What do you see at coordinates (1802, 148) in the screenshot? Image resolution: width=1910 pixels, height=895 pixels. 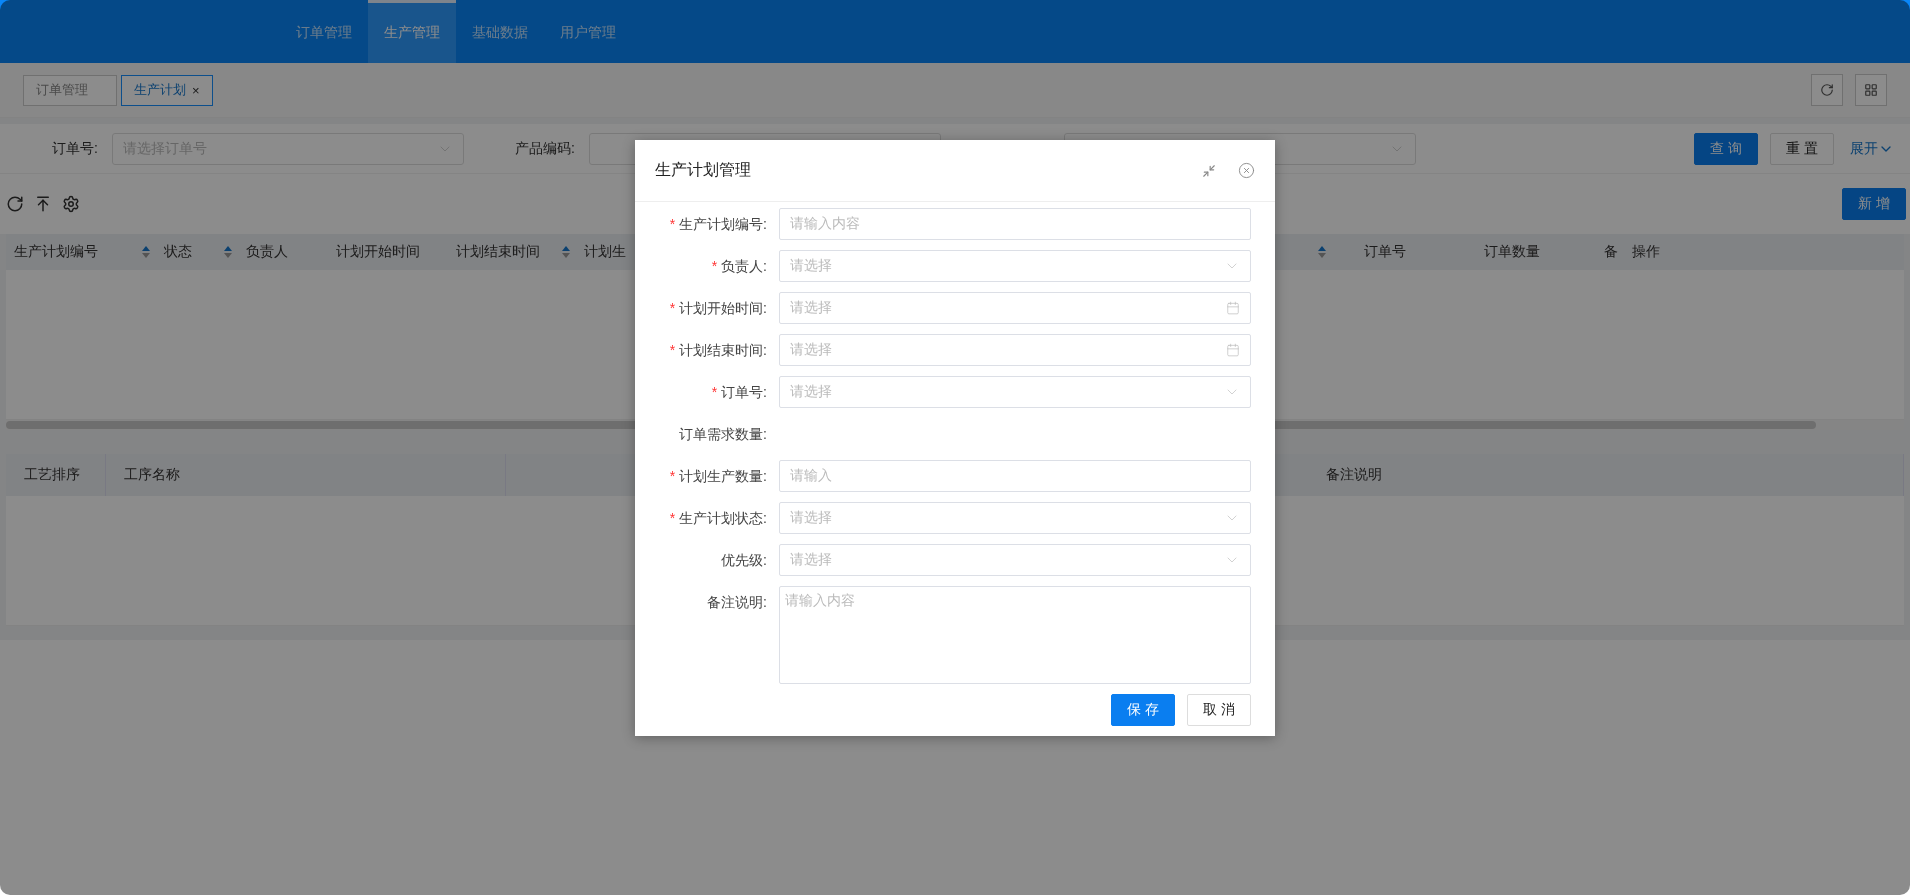 I see `reset-button: 重 置` at bounding box center [1802, 148].